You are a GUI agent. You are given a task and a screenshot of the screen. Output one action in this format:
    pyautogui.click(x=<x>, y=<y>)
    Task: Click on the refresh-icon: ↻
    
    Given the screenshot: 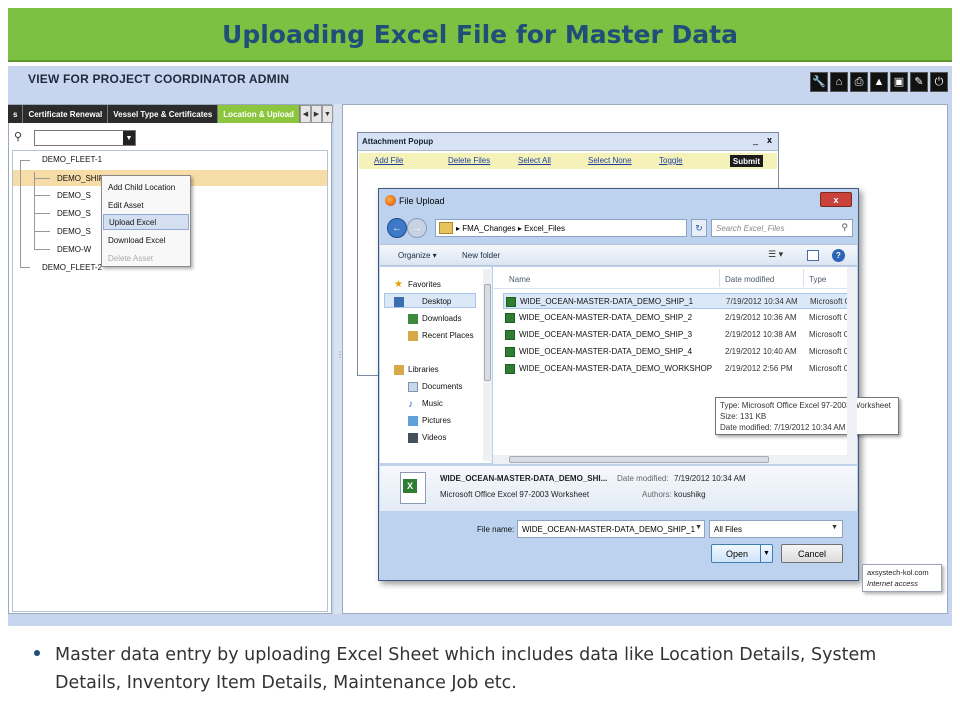 What is the action you would take?
    pyautogui.click(x=699, y=228)
    